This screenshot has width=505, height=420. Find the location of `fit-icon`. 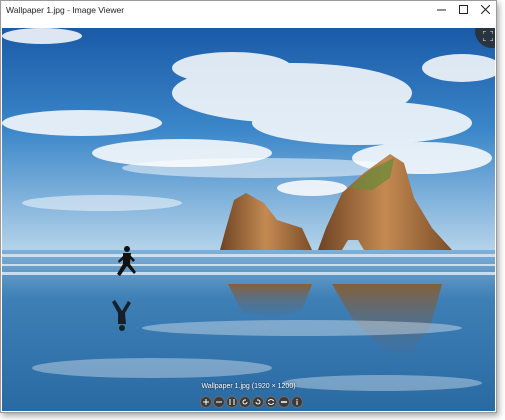

fit-icon is located at coordinates (271, 402).